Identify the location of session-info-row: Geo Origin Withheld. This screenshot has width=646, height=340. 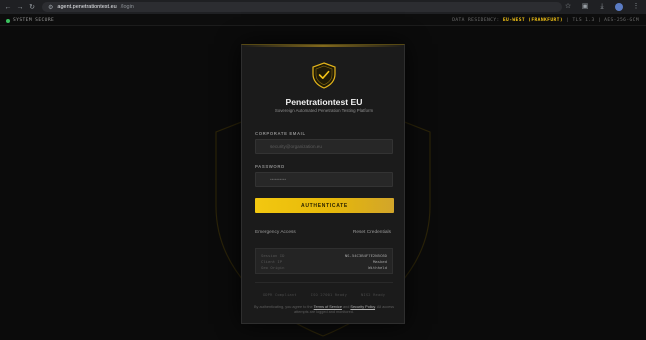
(324, 268).